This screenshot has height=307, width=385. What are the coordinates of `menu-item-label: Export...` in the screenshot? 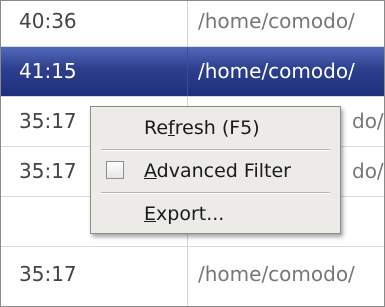 It's located at (184, 214).